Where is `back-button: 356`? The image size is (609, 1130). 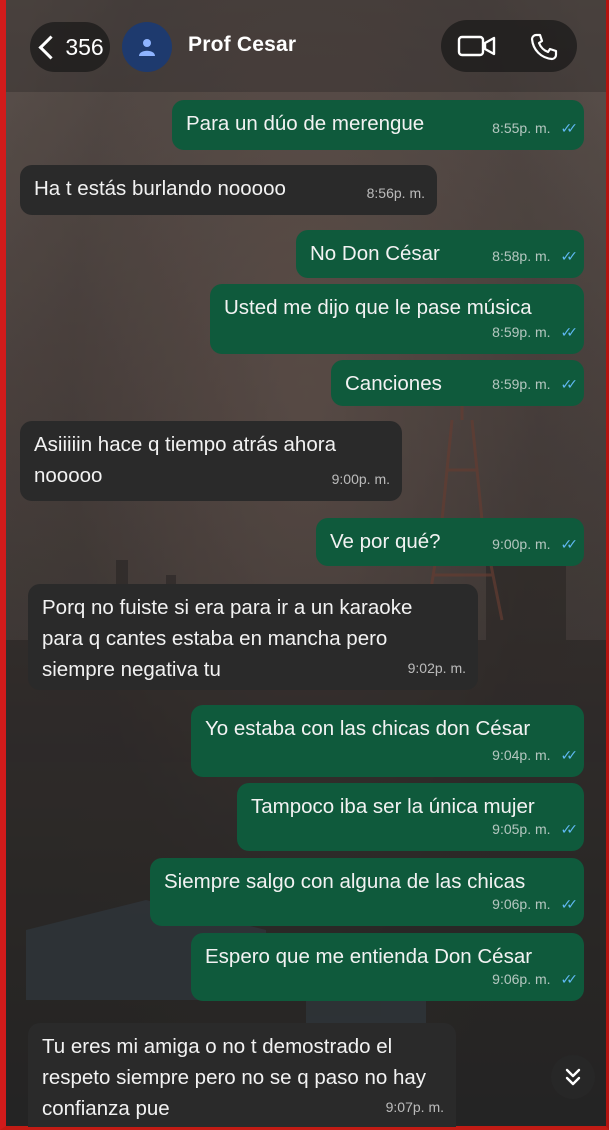 back-button: 356 is located at coordinates (70, 47).